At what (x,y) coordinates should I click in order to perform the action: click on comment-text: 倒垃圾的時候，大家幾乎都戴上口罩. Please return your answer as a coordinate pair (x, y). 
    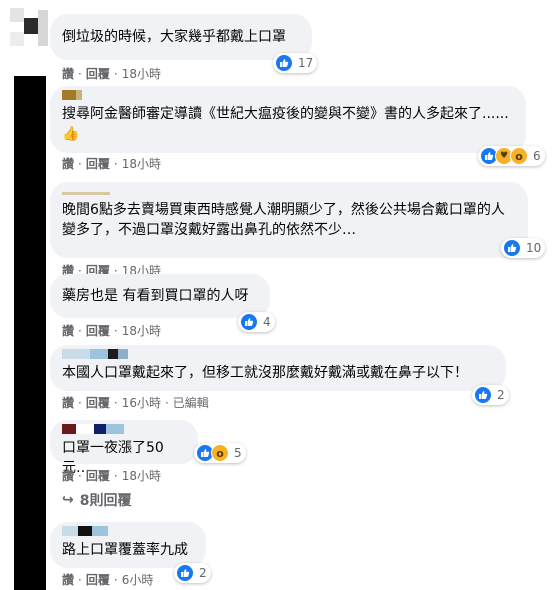
    Looking at the image, I should click on (174, 37).